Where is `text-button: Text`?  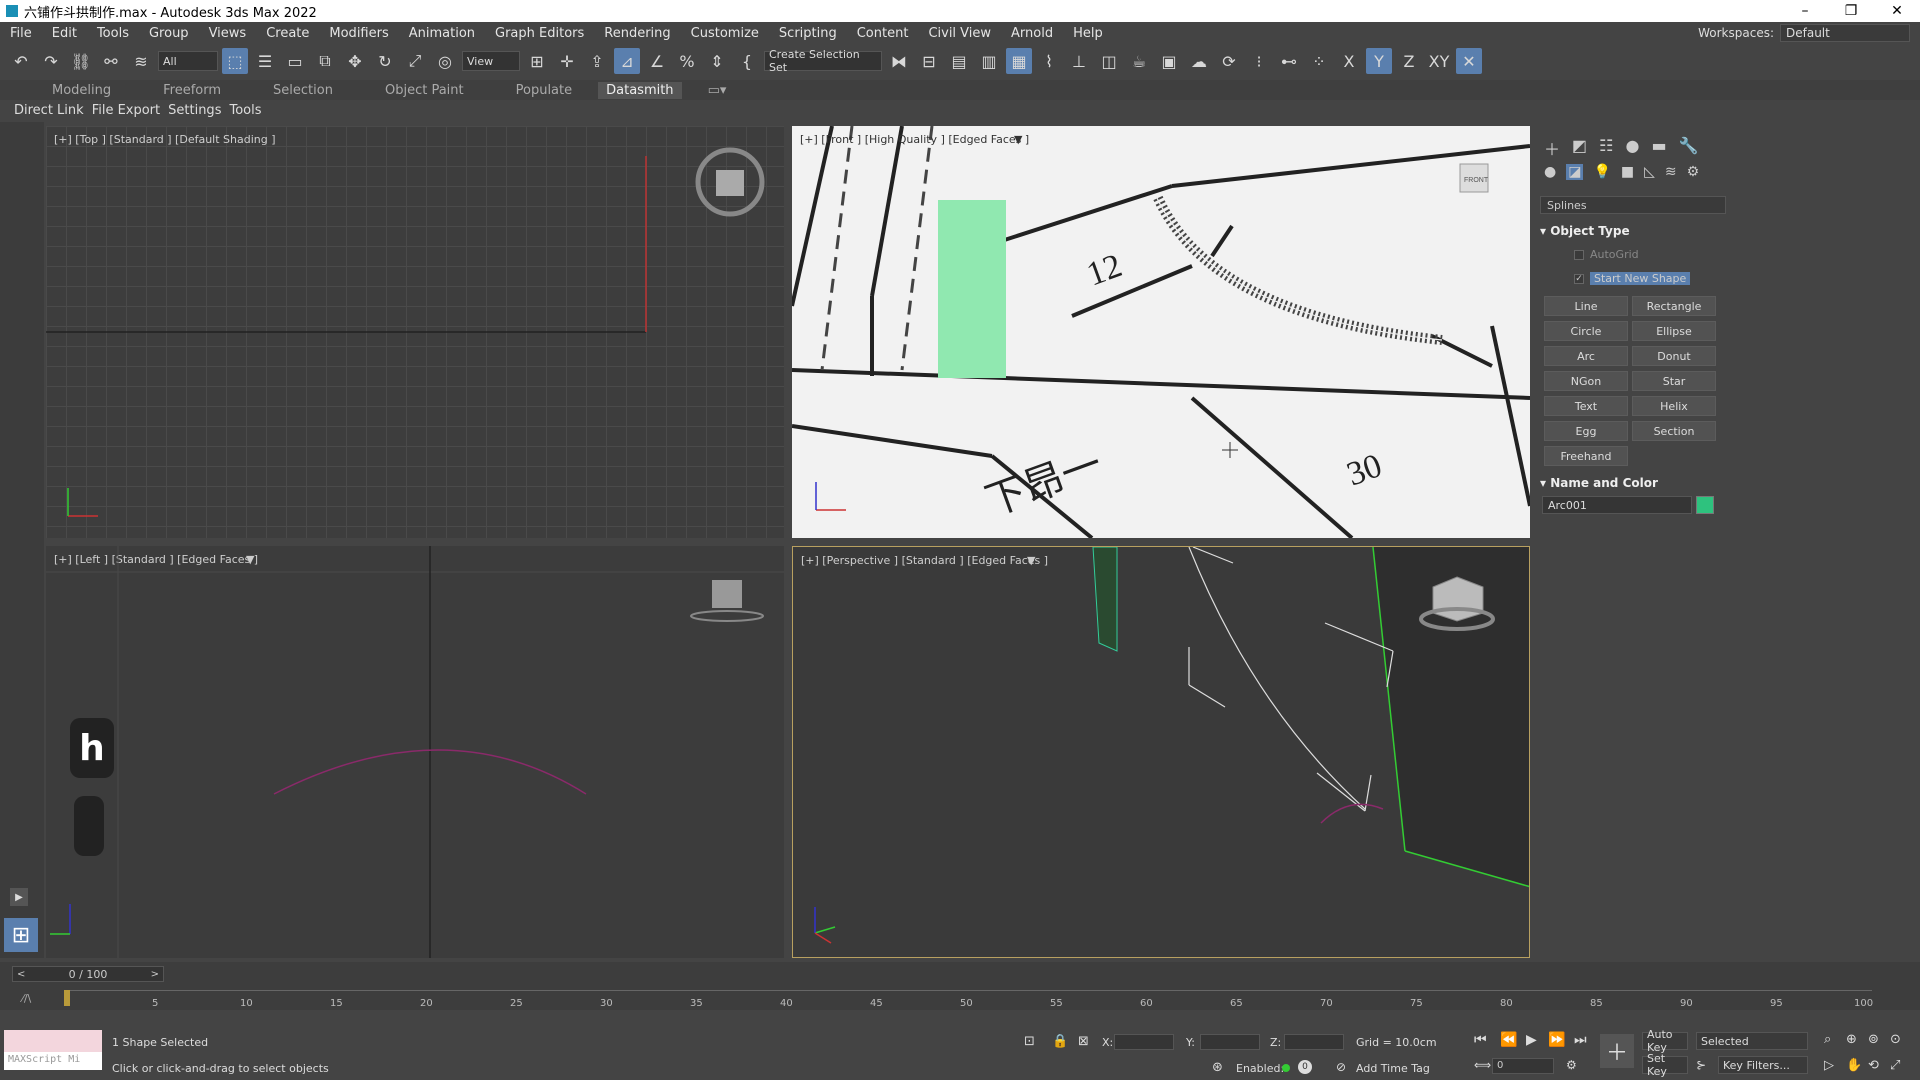 text-button: Text is located at coordinates (1586, 406).